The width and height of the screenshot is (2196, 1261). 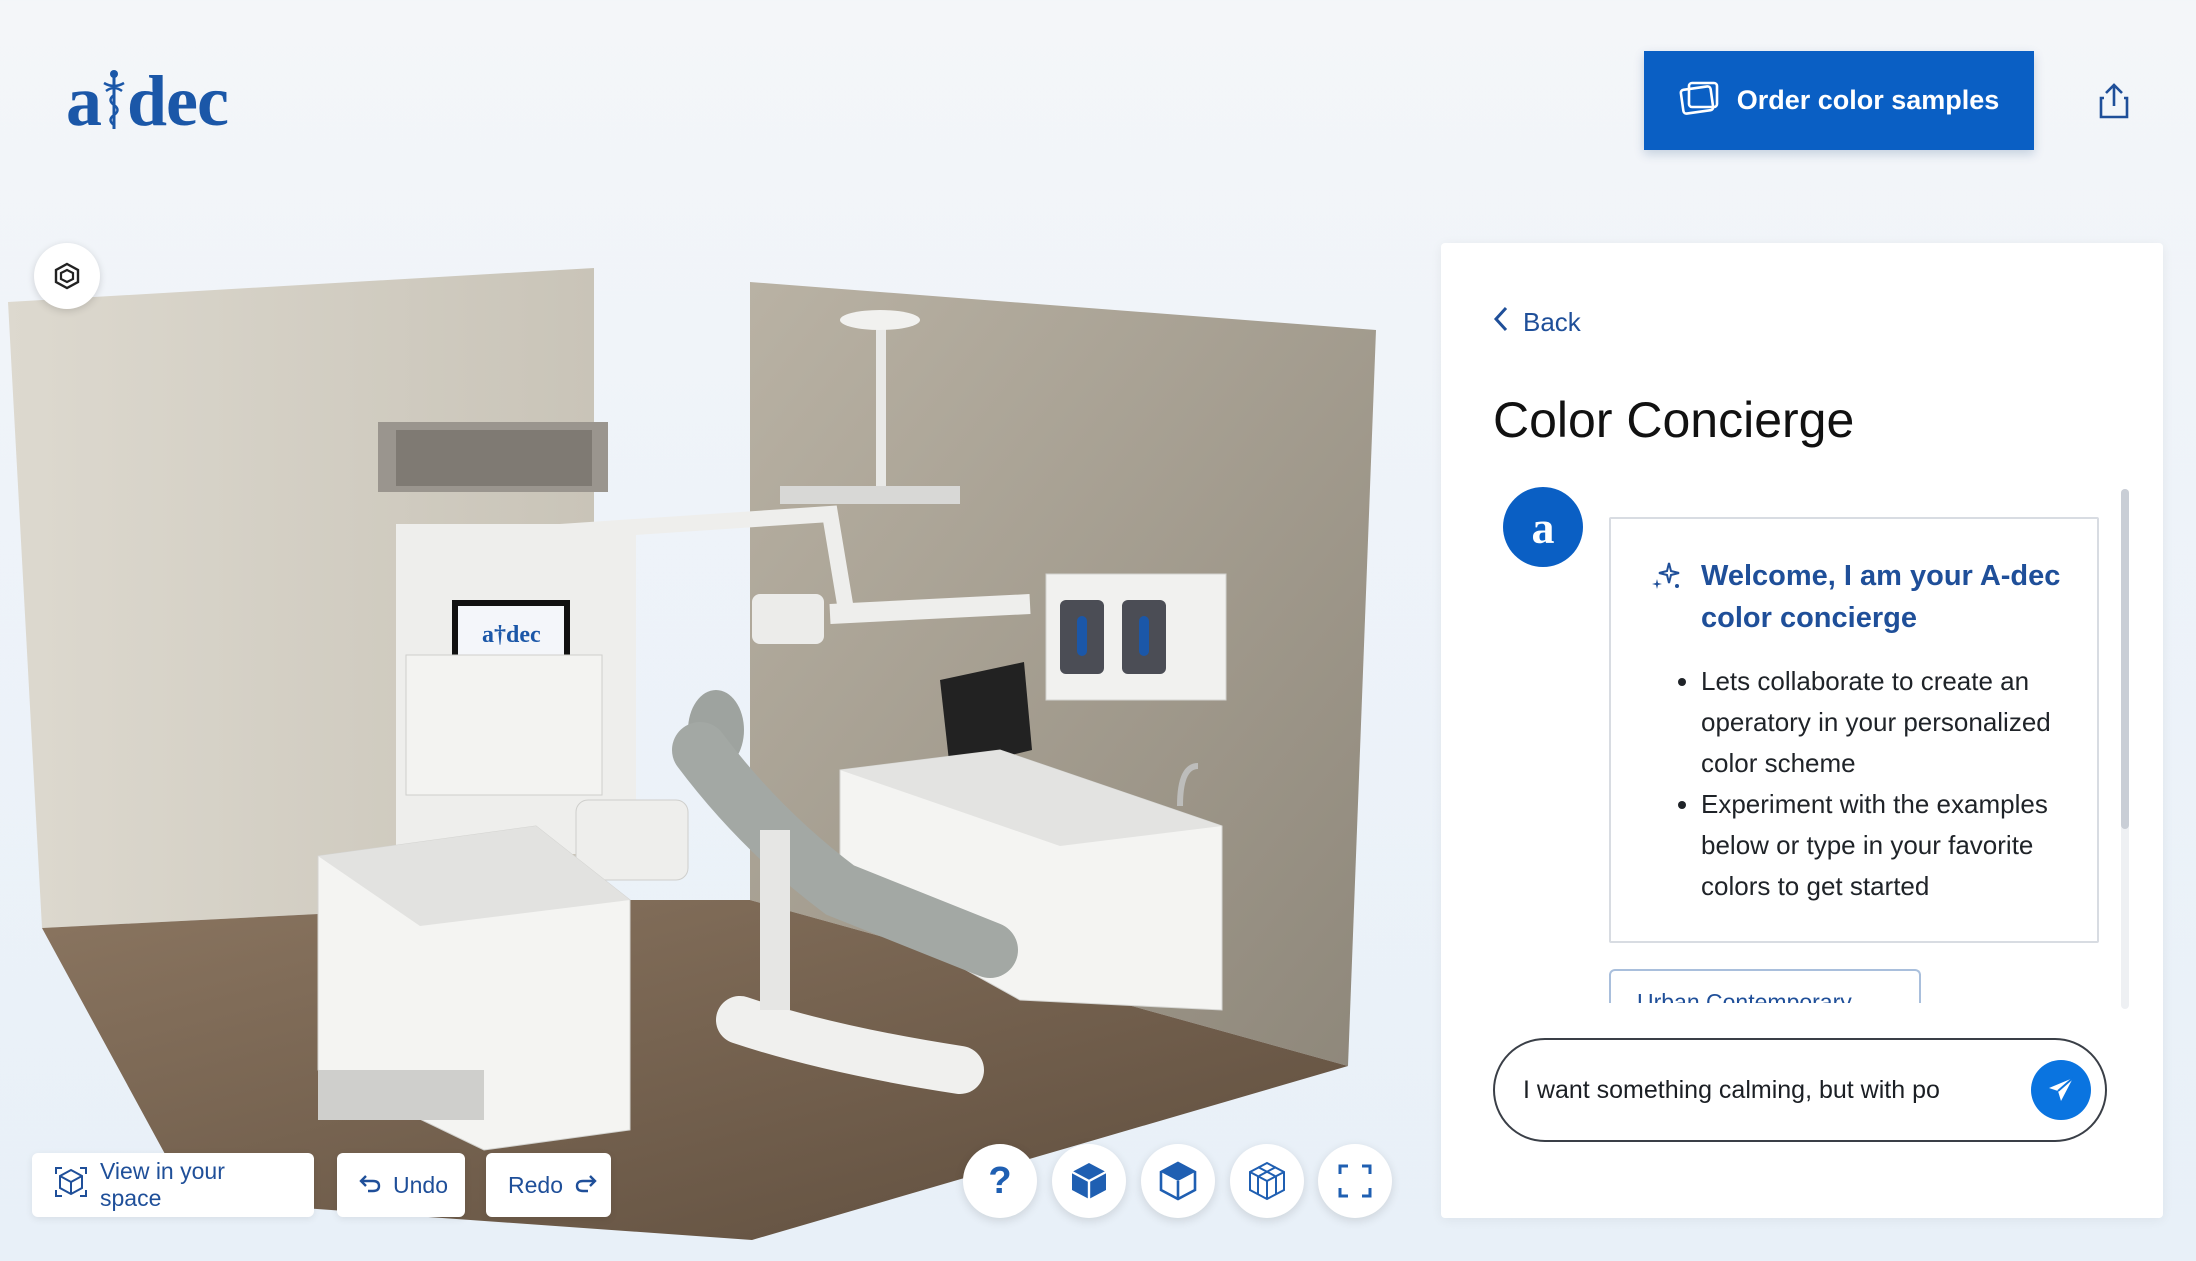 What do you see at coordinates (71, 1185) in the screenshot?
I see `ar-cube-icon` at bounding box center [71, 1185].